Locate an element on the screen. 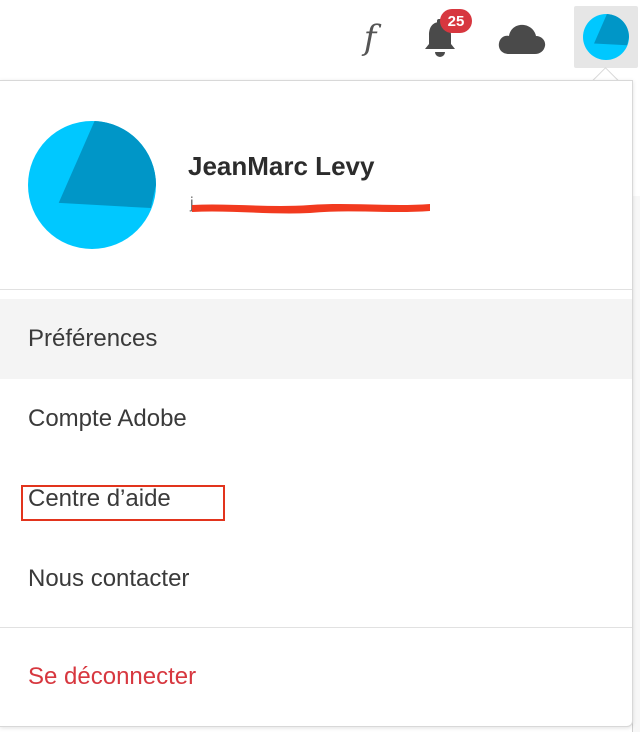 The width and height of the screenshot is (640, 732). cloud-icon is located at coordinates (522, 39).